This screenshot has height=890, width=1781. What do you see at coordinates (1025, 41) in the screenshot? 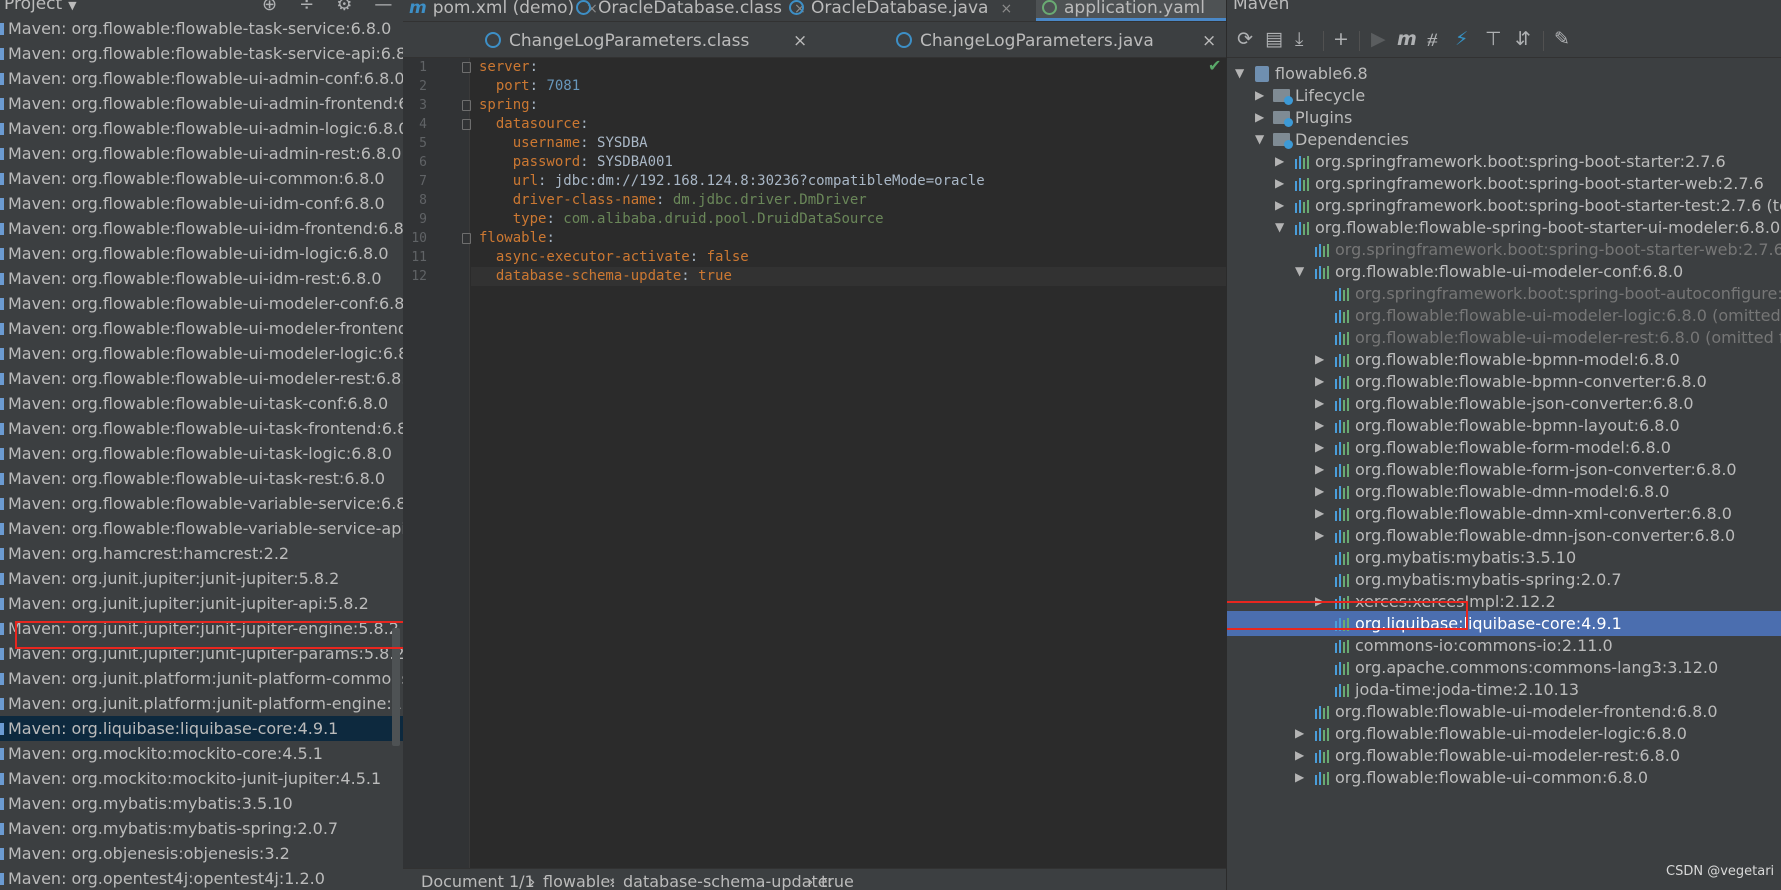
I see `tab-changelogparameters-java: ChangeLogParameters.java` at bounding box center [1025, 41].